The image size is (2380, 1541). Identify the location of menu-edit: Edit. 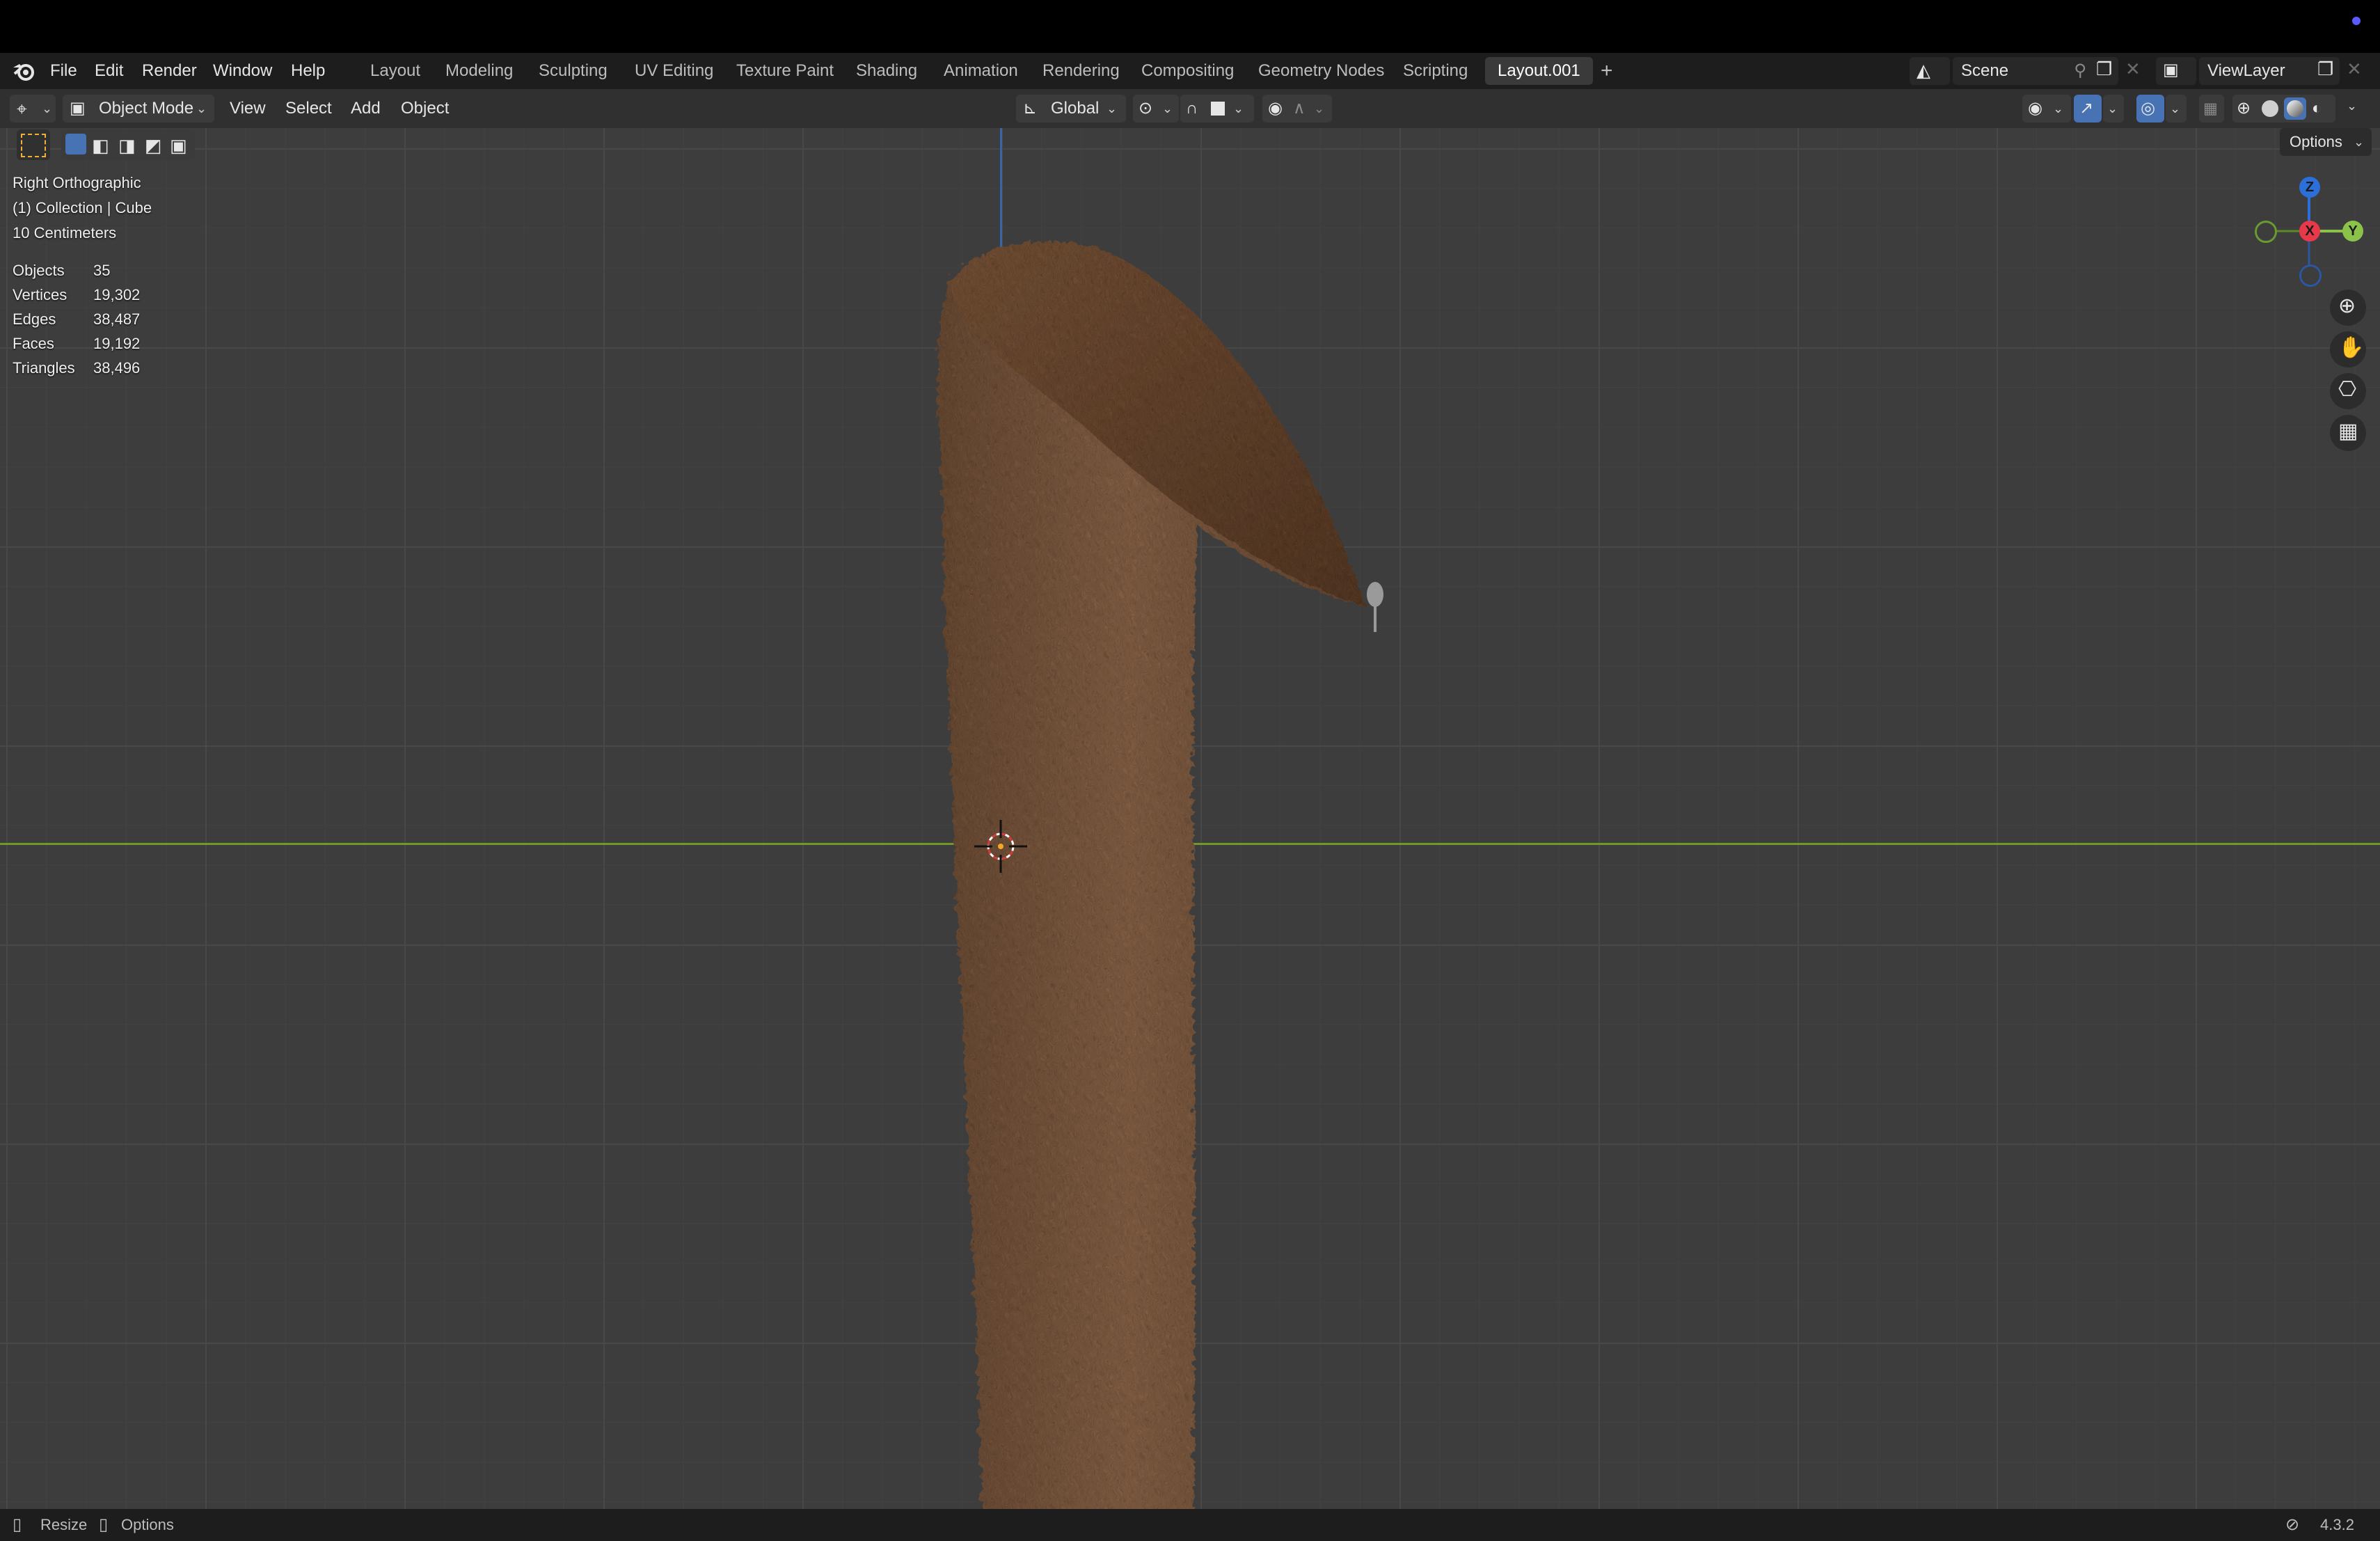
(109, 71).